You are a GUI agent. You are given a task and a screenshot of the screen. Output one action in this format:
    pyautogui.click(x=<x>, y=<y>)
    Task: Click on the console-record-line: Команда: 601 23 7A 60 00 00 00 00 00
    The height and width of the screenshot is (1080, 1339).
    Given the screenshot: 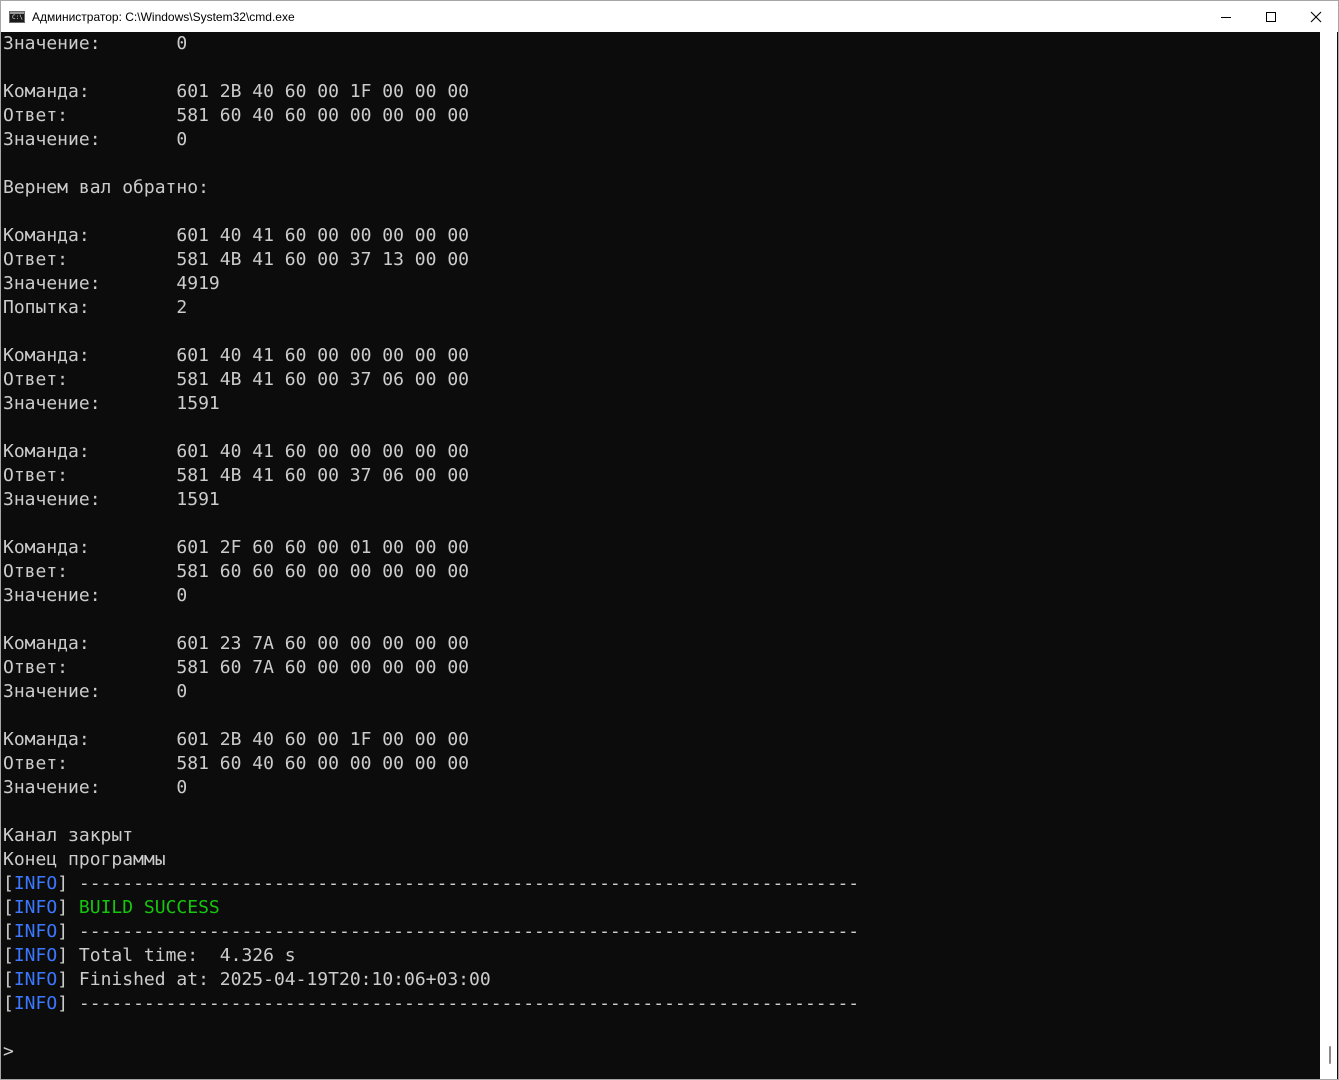 What is the action you would take?
    pyautogui.click(x=431, y=644)
    